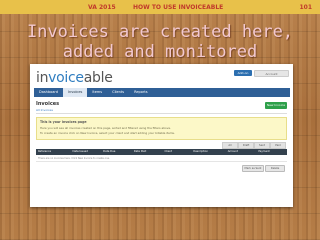 The image size is (320, 240). I want to click on headline-line-1: Invoices are created here,, so click(160, 32).